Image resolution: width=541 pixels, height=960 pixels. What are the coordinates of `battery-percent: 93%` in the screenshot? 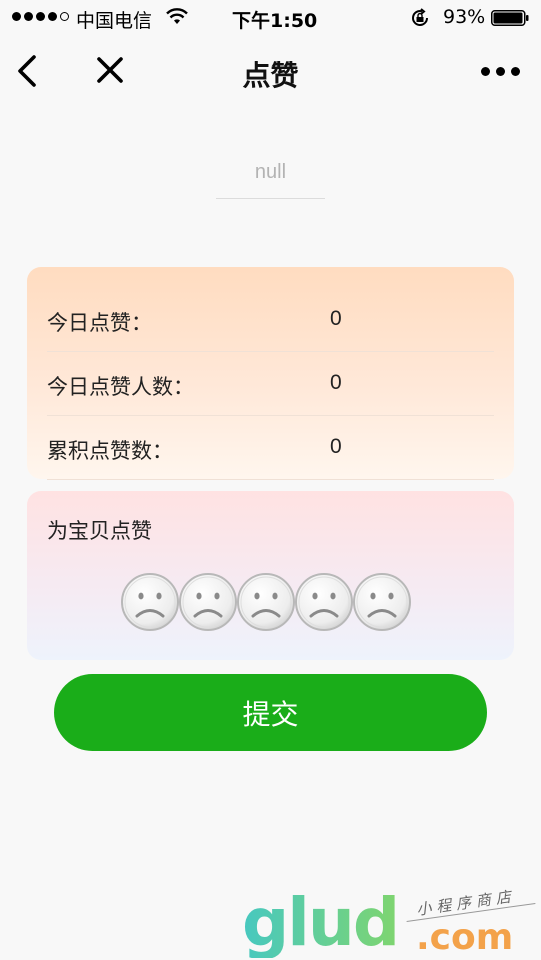 It's located at (464, 17).